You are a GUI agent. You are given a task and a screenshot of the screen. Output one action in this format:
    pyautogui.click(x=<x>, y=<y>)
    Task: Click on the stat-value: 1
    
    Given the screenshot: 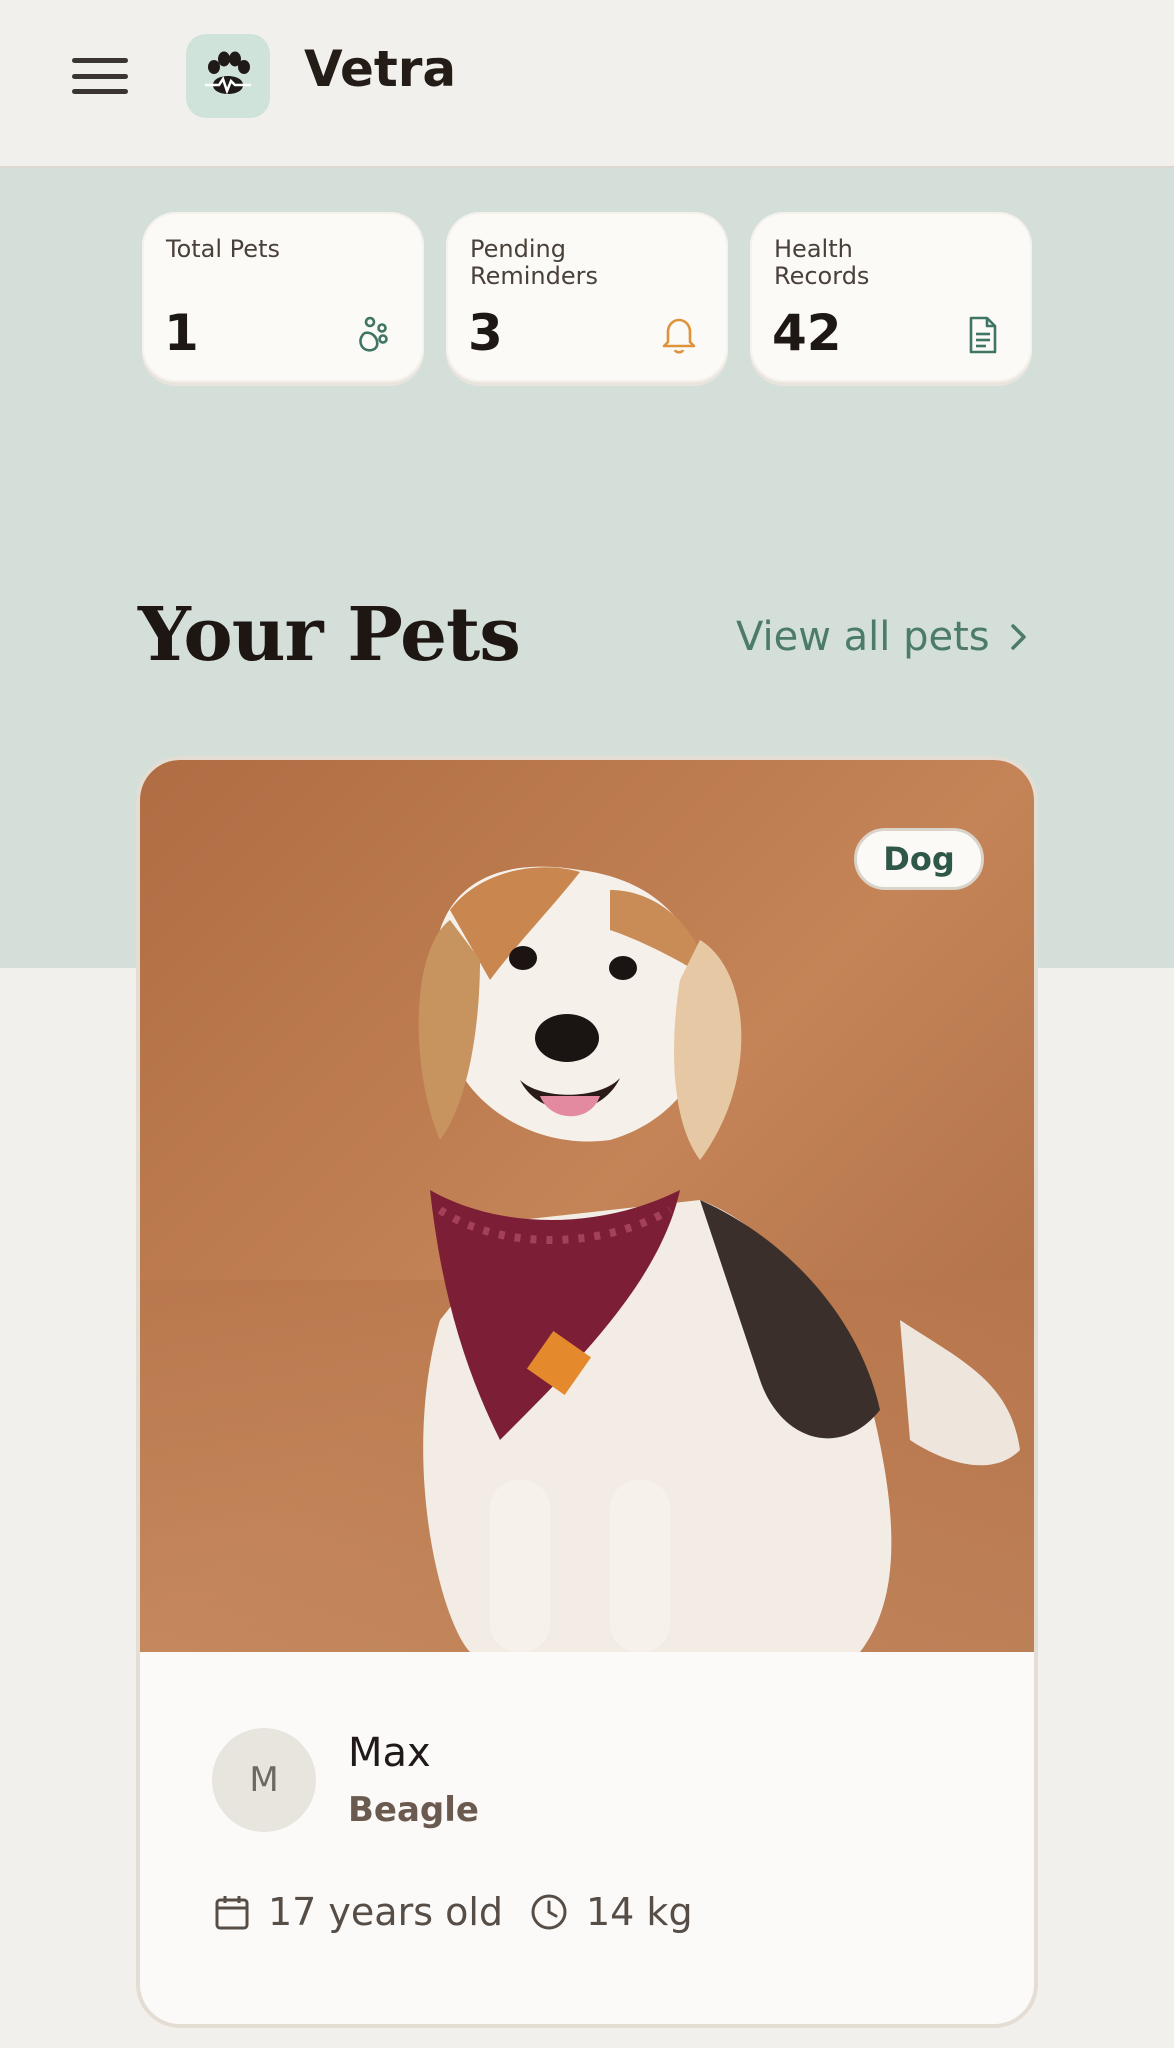 What is the action you would take?
    pyautogui.click(x=181, y=333)
    